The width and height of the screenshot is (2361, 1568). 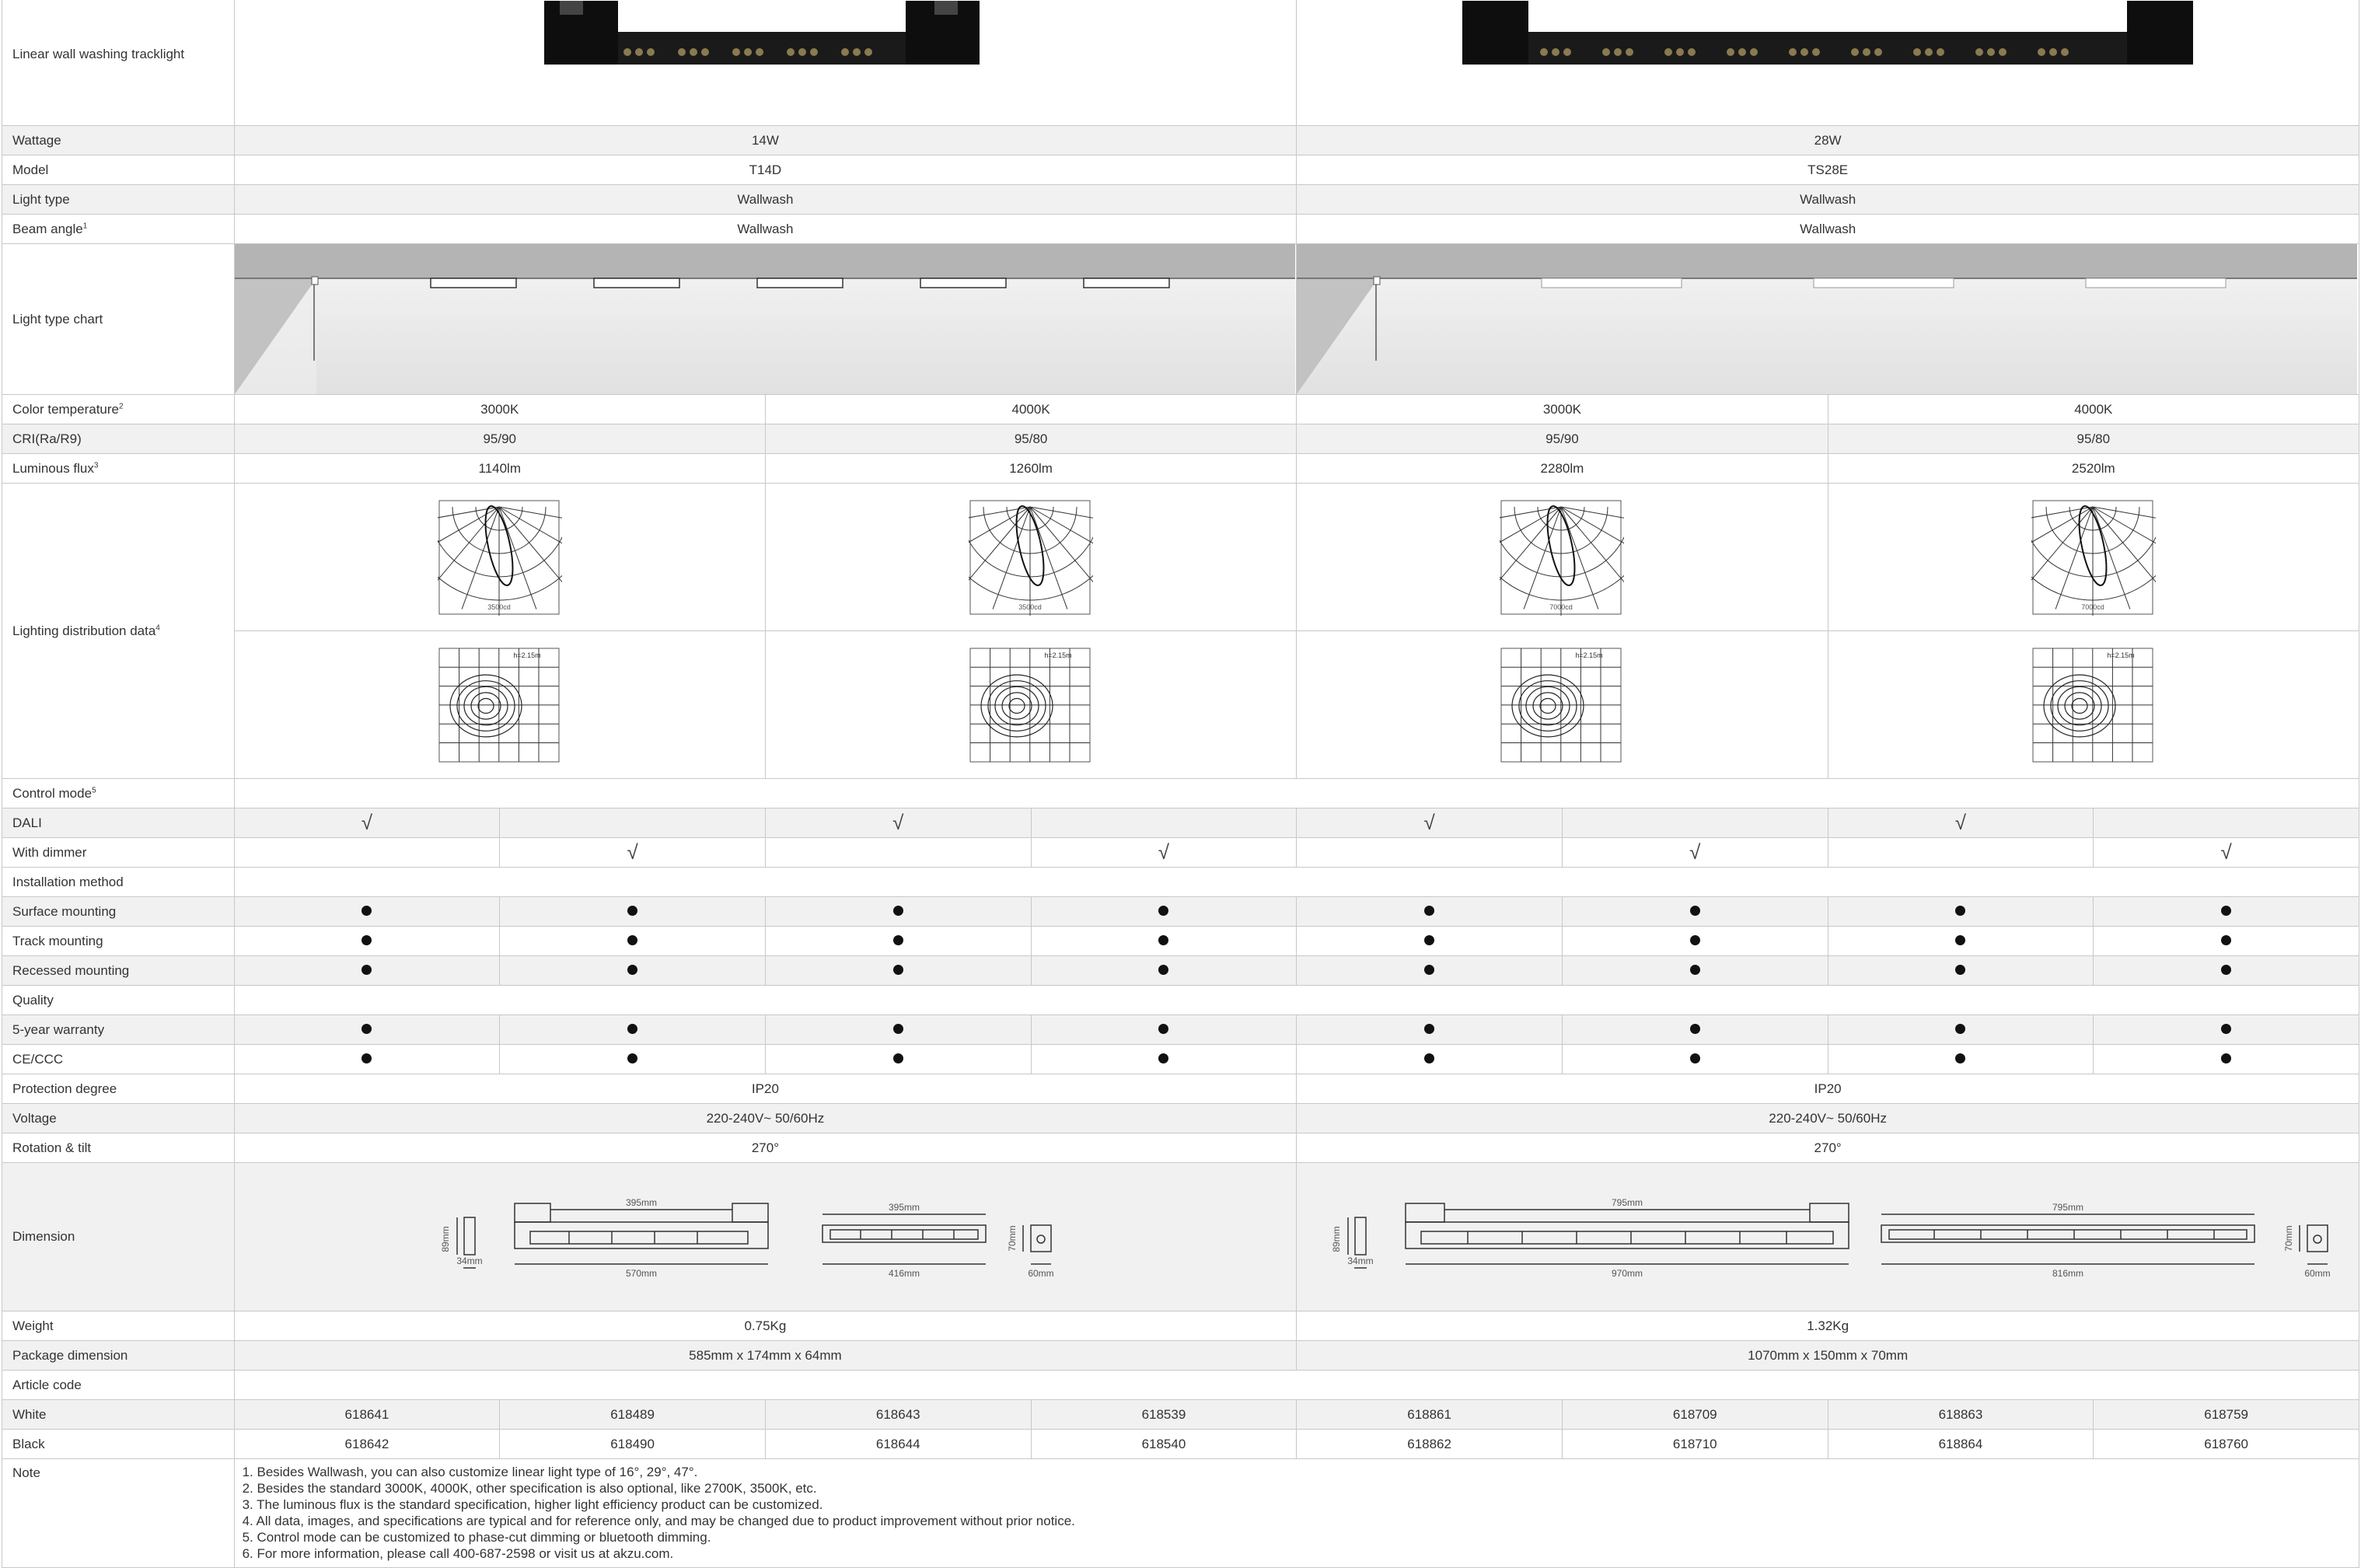 I want to click on dim-top2-label: 395mm, so click(x=904, y=1207).